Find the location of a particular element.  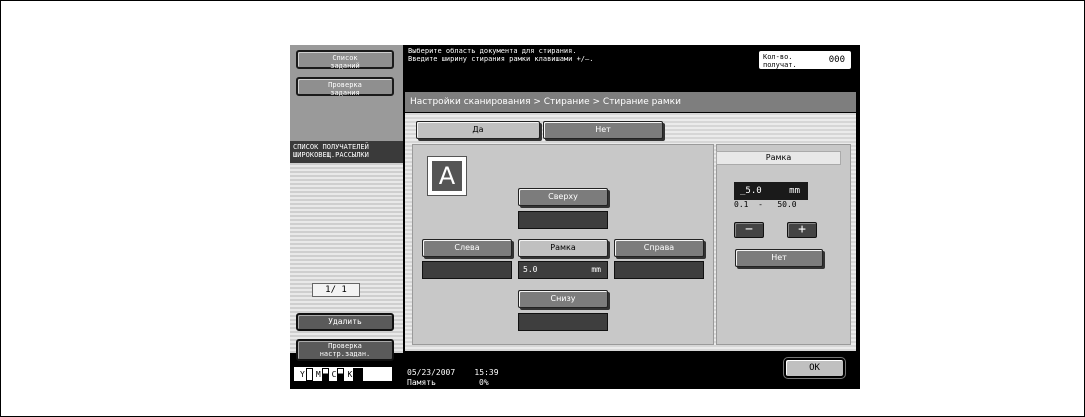

toner-m-bar is located at coordinates (325, 374).